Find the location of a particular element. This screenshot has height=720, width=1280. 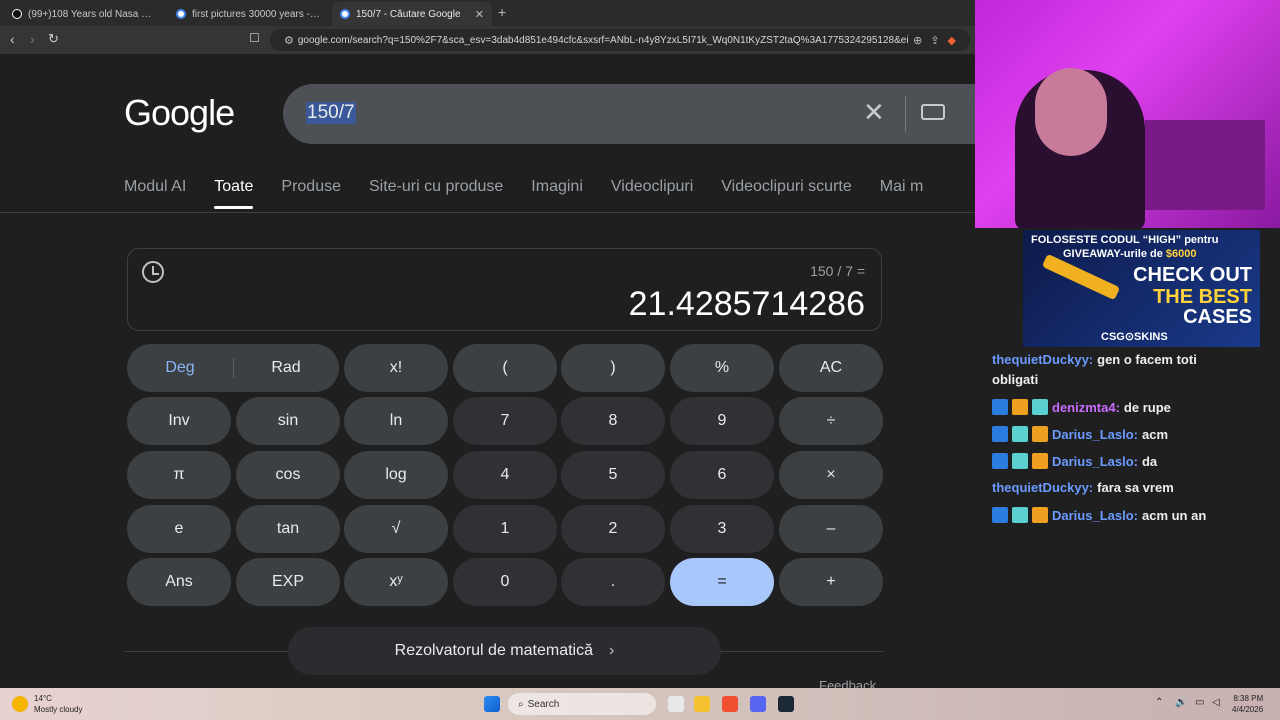

digit-2-button: 2 is located at coordinates (613, 529).